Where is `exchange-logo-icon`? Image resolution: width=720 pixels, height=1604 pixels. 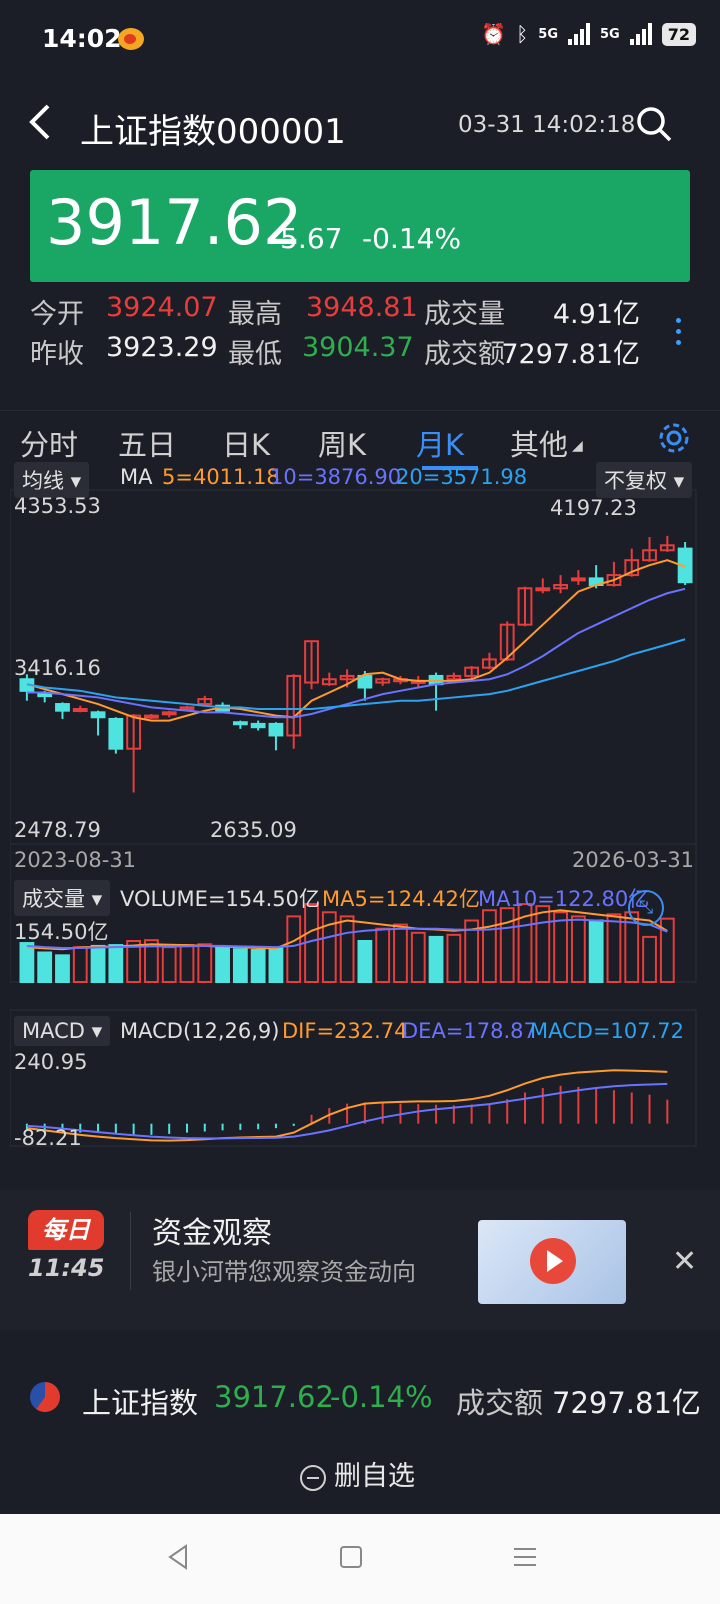
exchange-logo-icon is located at coordinates (45, 1397).